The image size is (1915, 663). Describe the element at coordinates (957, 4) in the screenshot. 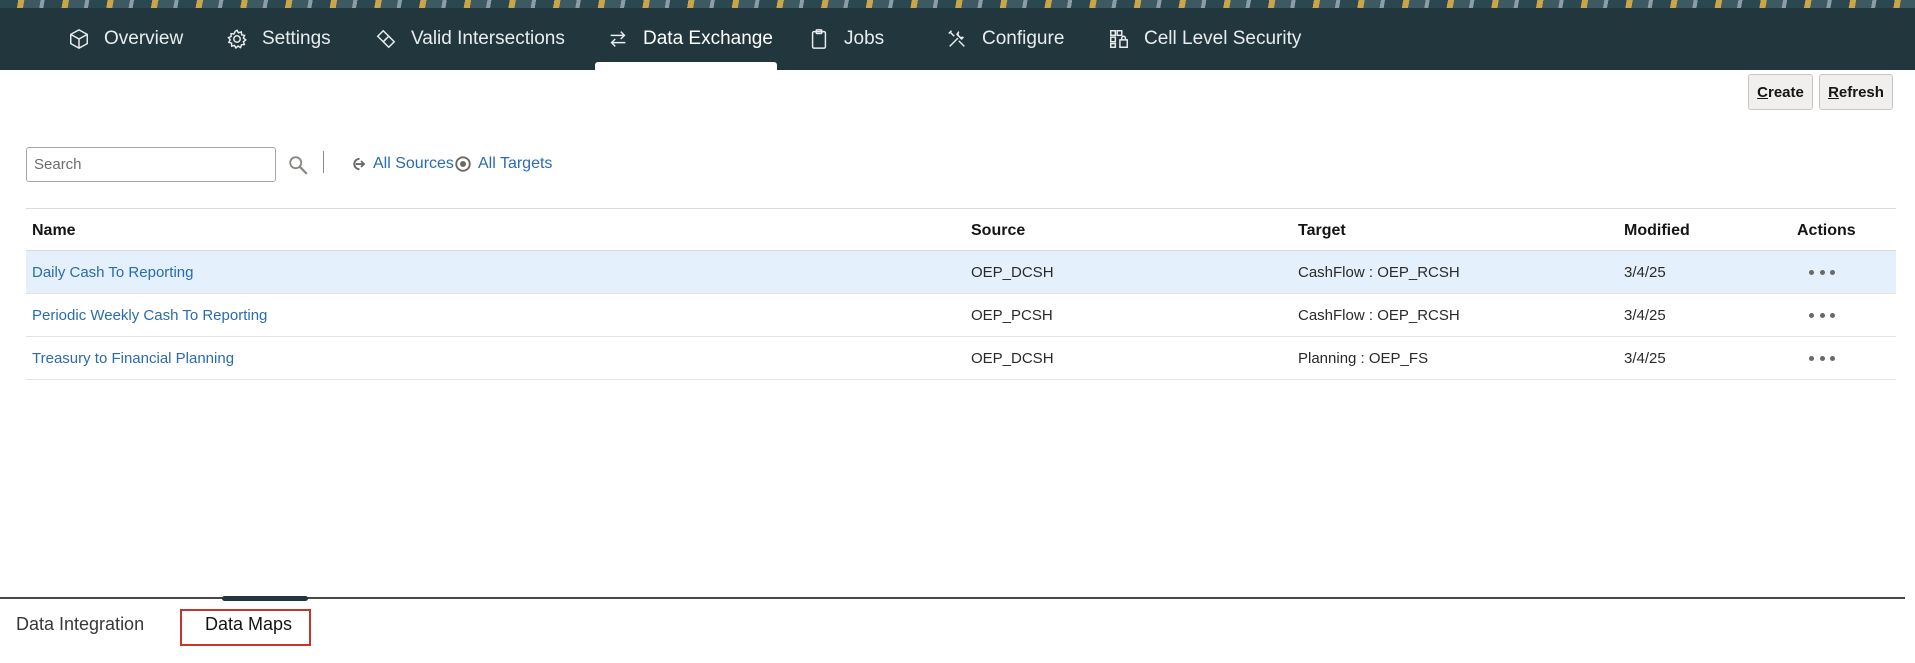

I see `decorative-banner-strip` at that location.